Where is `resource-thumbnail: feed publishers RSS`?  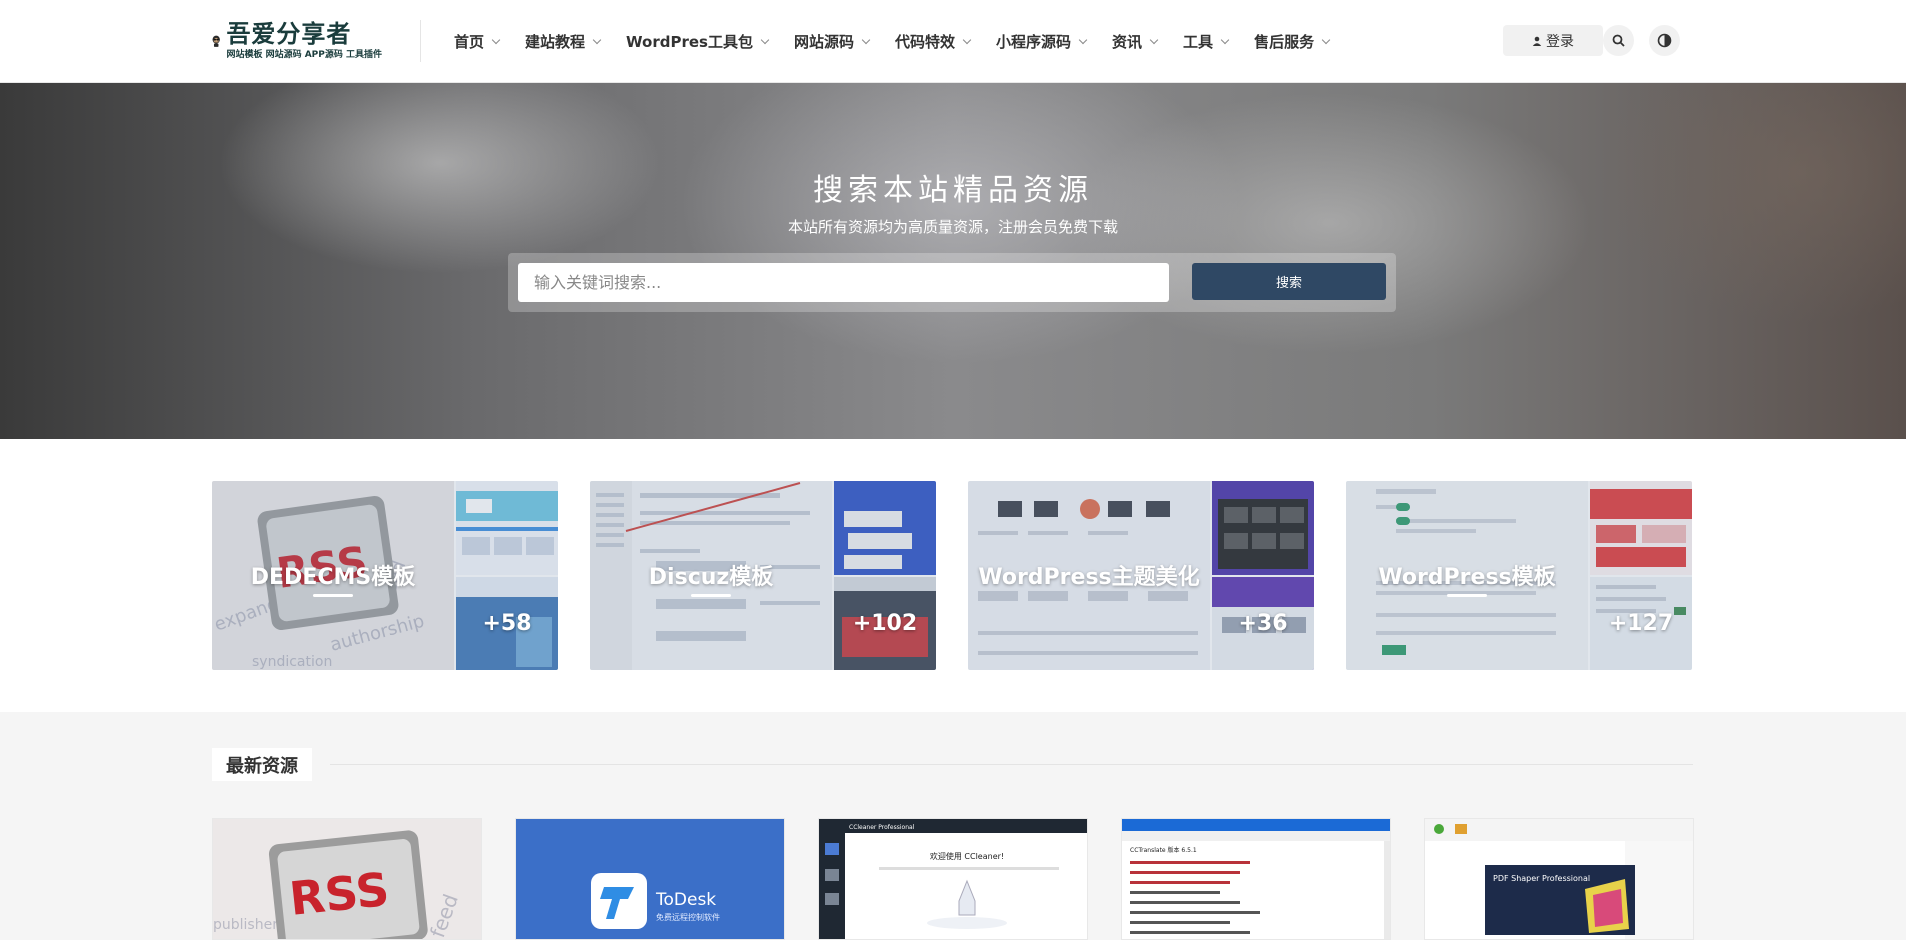 resource-thumbnail: feed publishers RSS is located at coordinates (347, 879).